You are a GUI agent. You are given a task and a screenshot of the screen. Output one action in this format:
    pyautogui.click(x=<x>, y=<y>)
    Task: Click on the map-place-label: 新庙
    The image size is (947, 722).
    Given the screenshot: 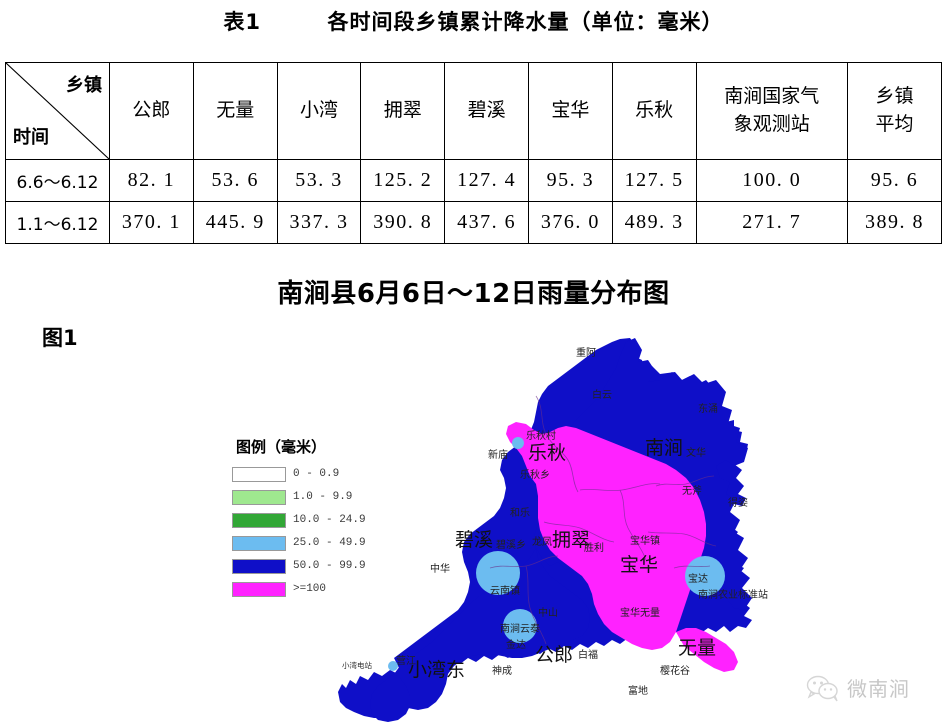 What is the action you would take?
    pyautogui.click(x=498, y=454)
    